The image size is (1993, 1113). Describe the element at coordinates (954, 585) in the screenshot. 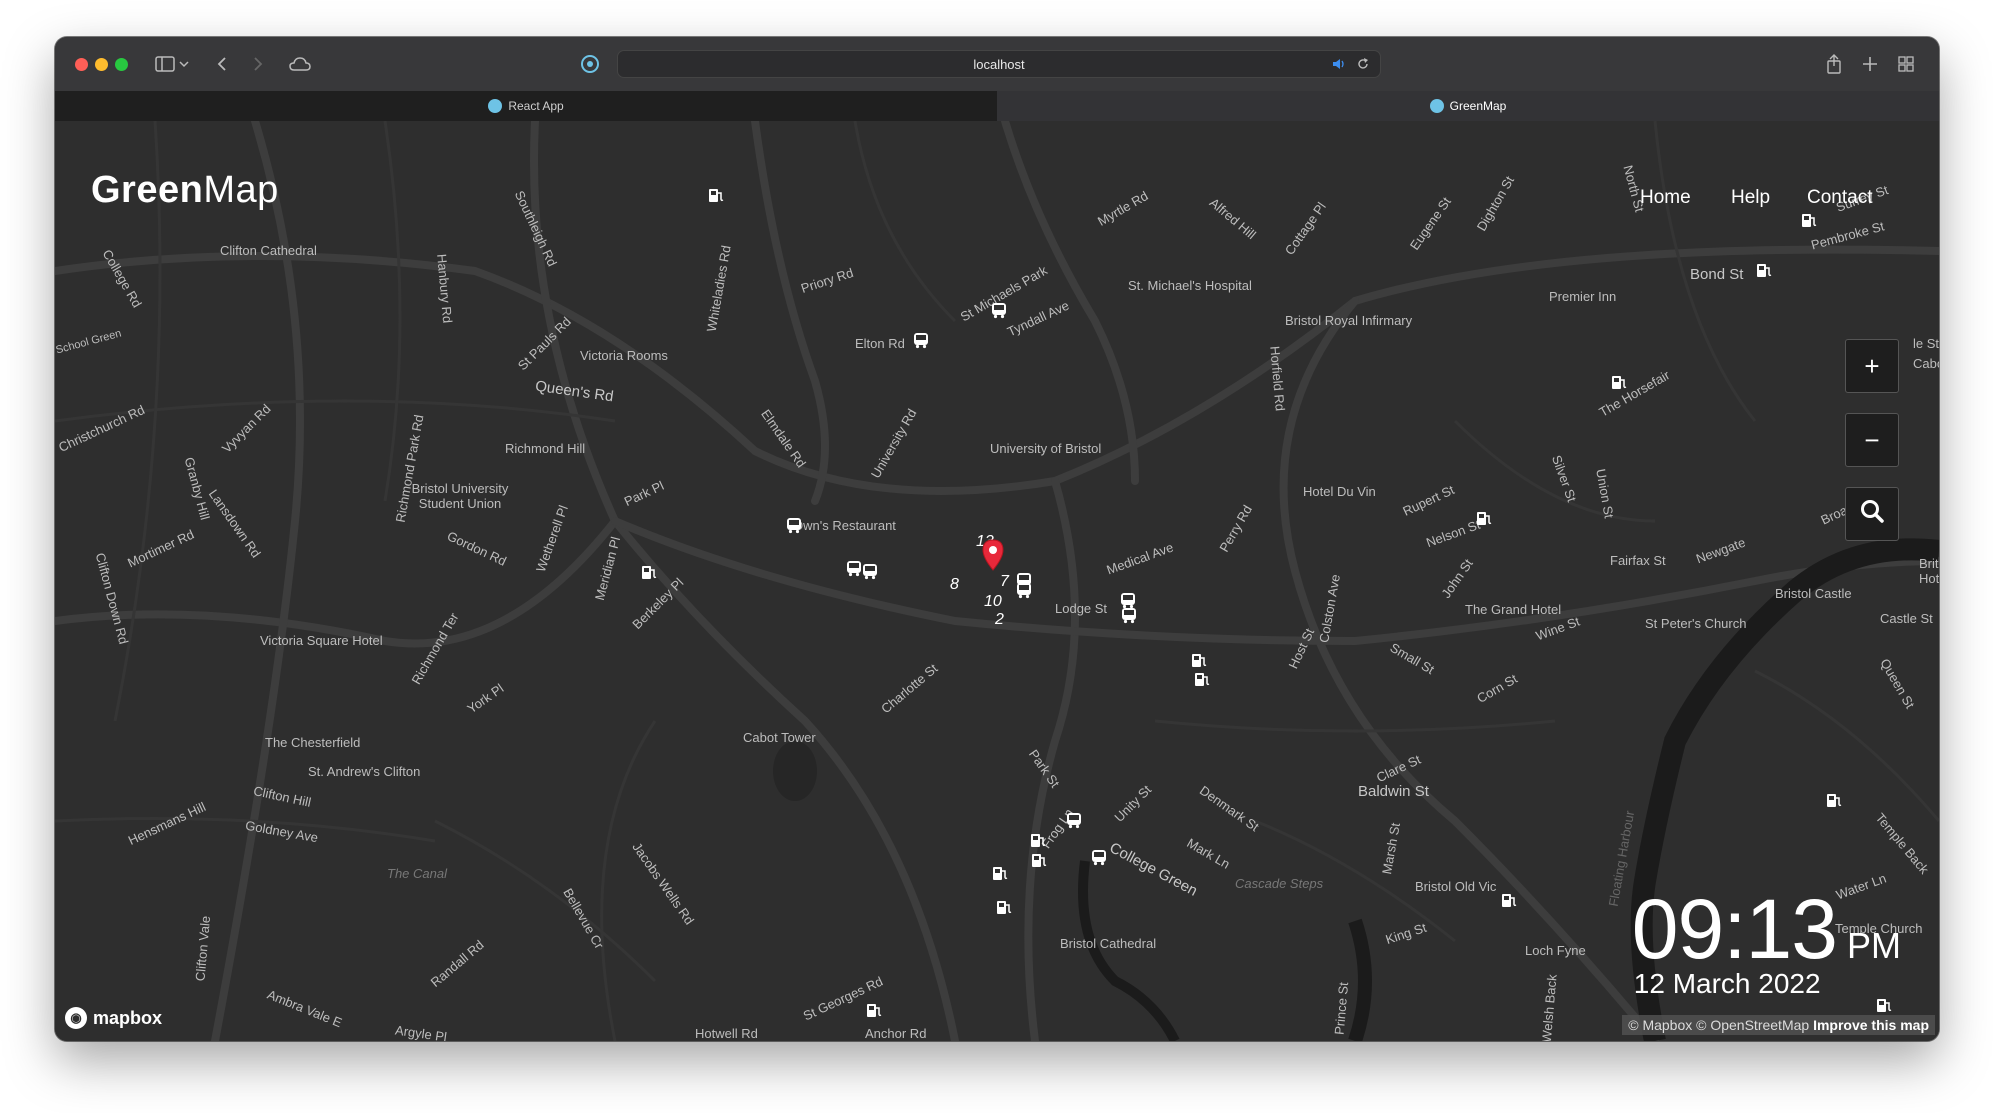

I see `cluster-count: 8` at that location.